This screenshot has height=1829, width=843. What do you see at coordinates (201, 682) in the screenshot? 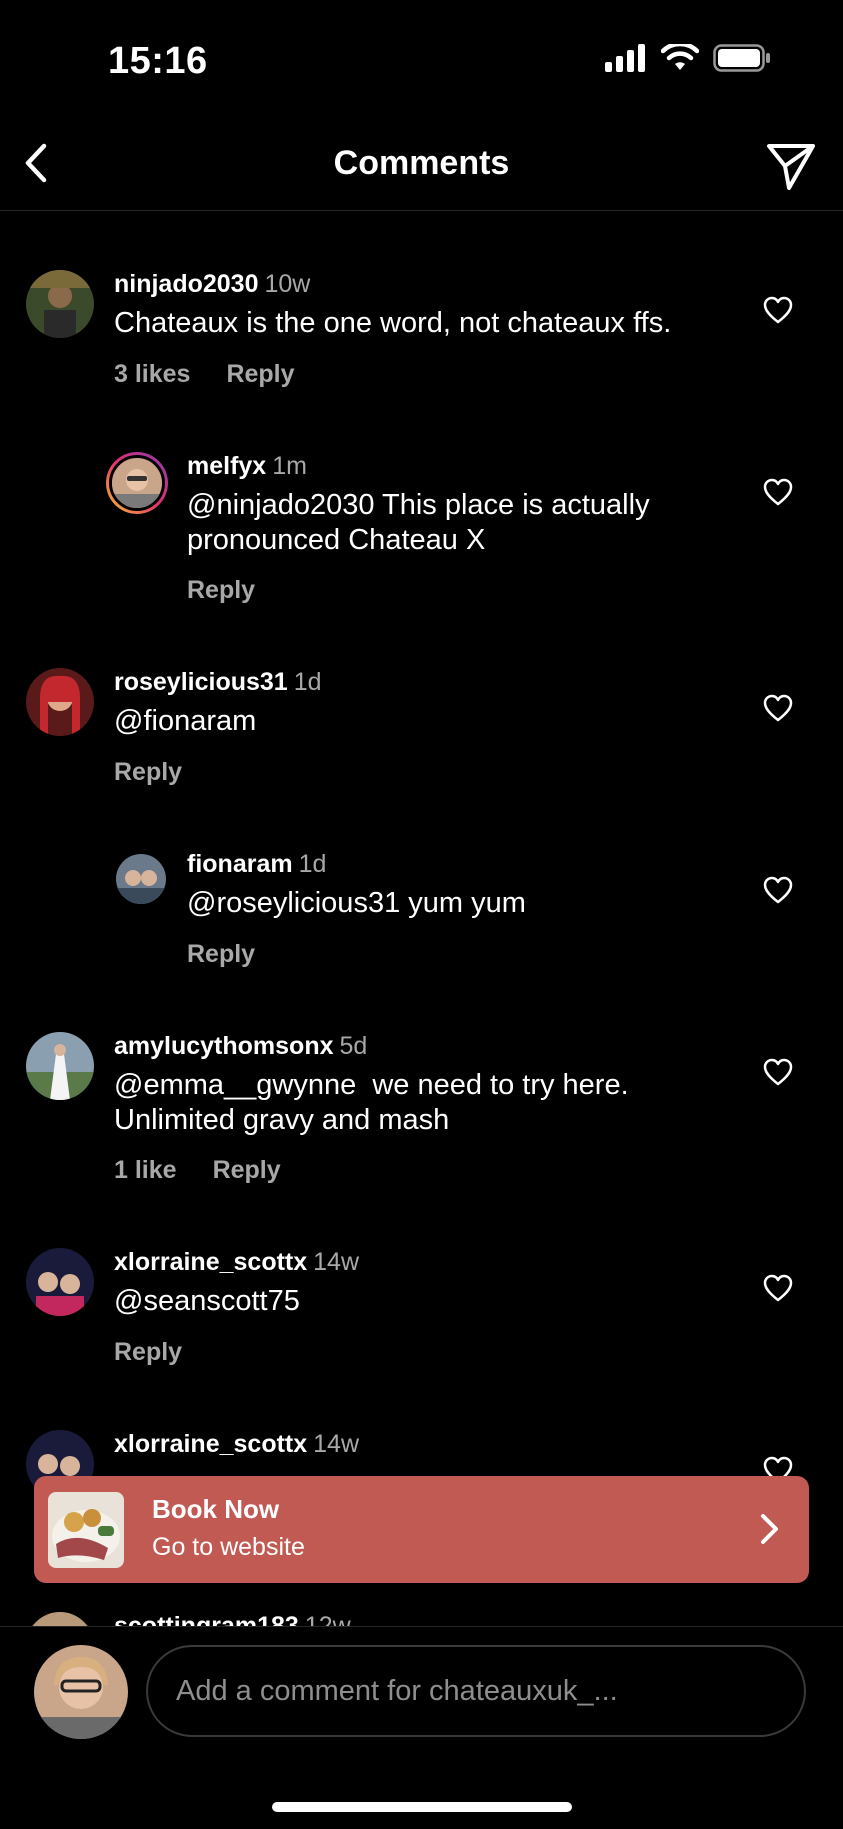
I see `comment-username: roseylicious31` at bounding box center [201, 682].